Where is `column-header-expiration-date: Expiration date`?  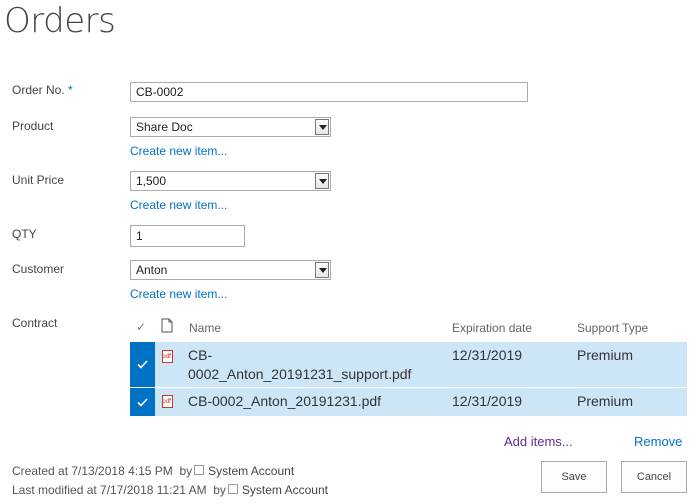
column-header-expiration-date: Expiration date is located at coordinates (492, 328).